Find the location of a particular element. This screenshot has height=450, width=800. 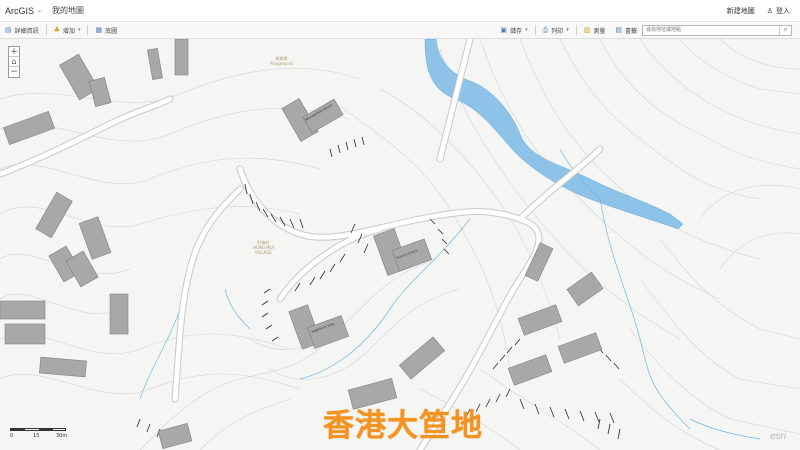

print-icon: ⎙ is located at coordinates (545, 29).